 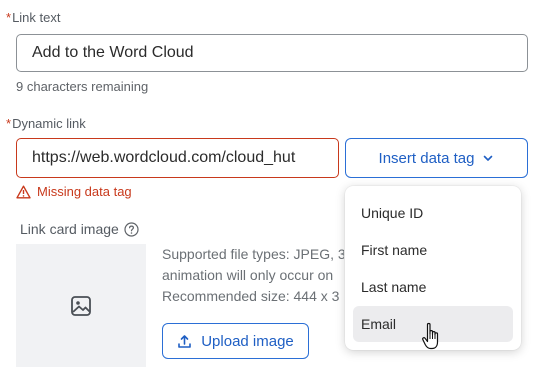 I want to click on menu-item-last-name: Last name, so click(x=433, y=287).